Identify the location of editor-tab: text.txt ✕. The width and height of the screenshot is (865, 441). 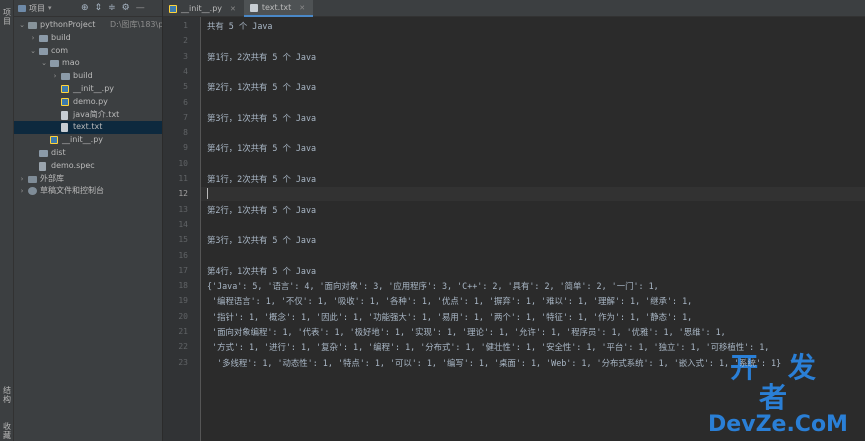
(278, 8).